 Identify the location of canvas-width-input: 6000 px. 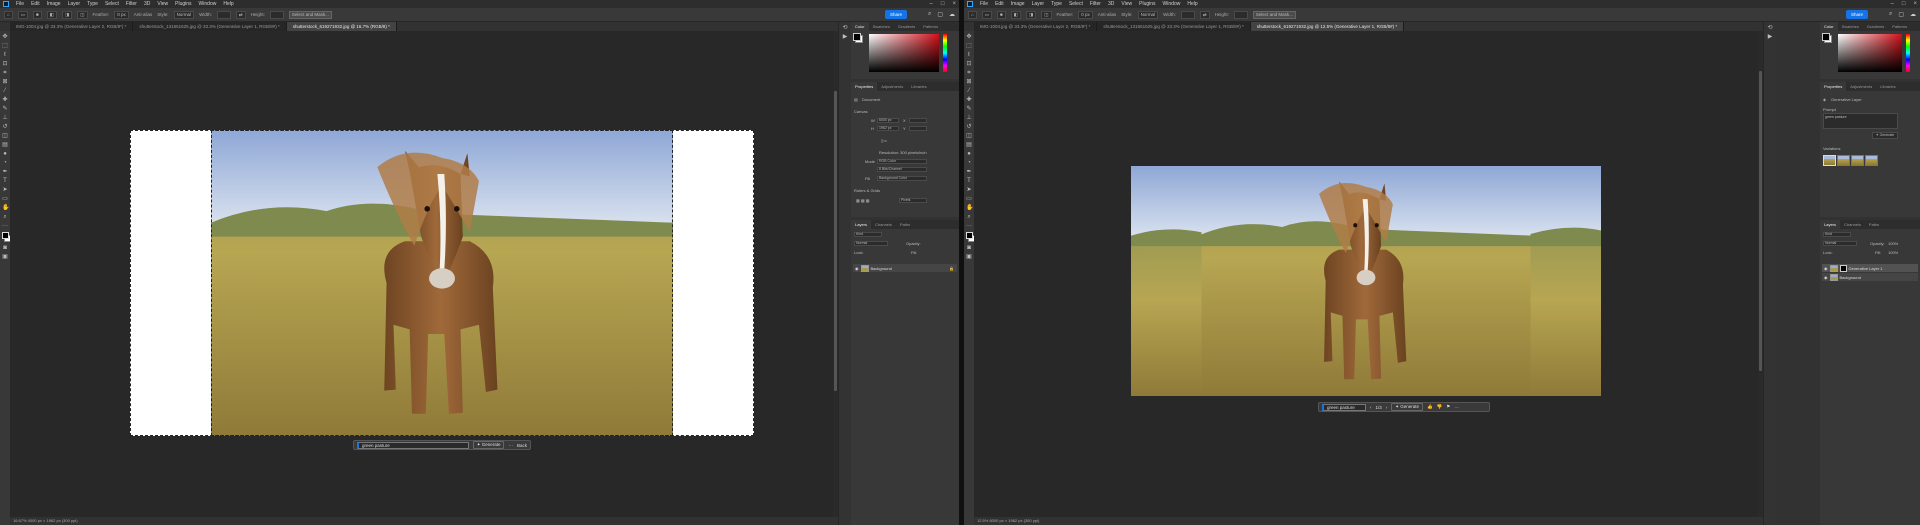
(888, 120).